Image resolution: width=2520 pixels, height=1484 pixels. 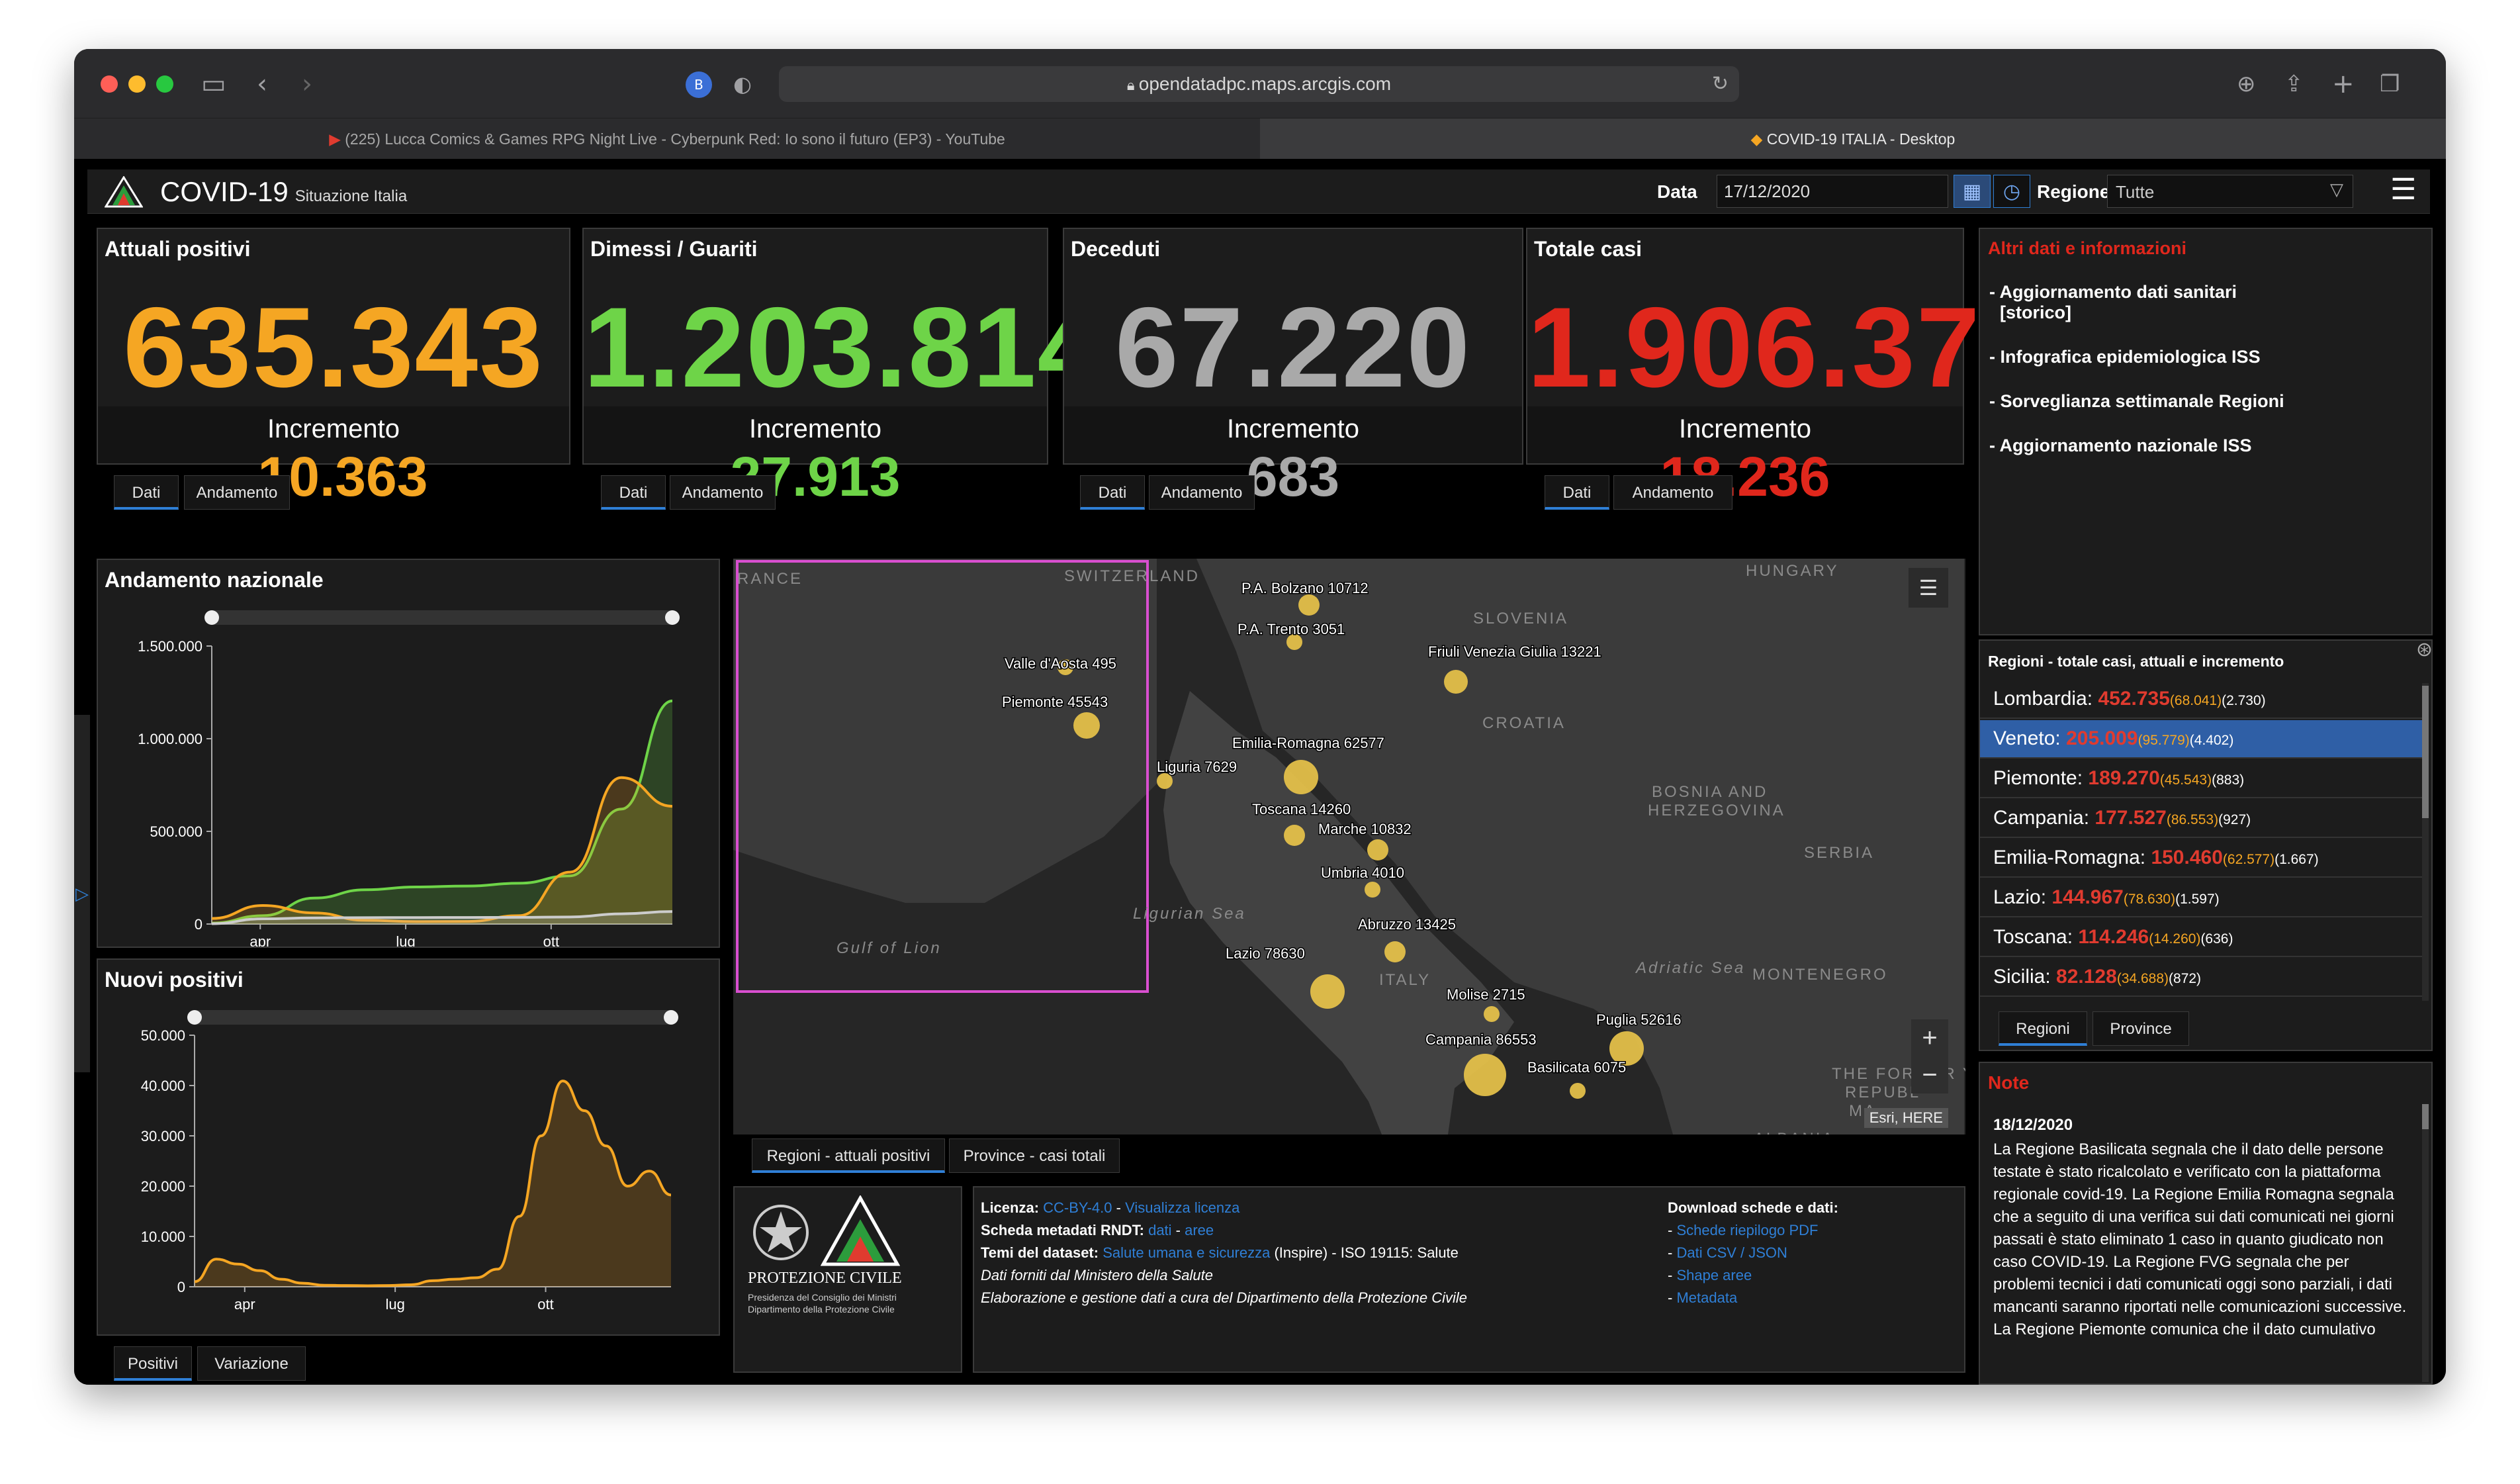 I want to click on regione-label: Regione, so click(x=2073, y=191).